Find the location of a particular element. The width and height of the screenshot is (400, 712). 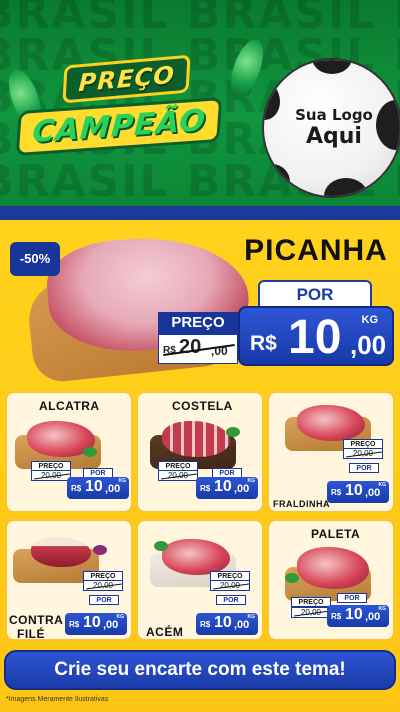

brand-logo: PREÇO CAMPEÃO is located at coordinates (136, 102).